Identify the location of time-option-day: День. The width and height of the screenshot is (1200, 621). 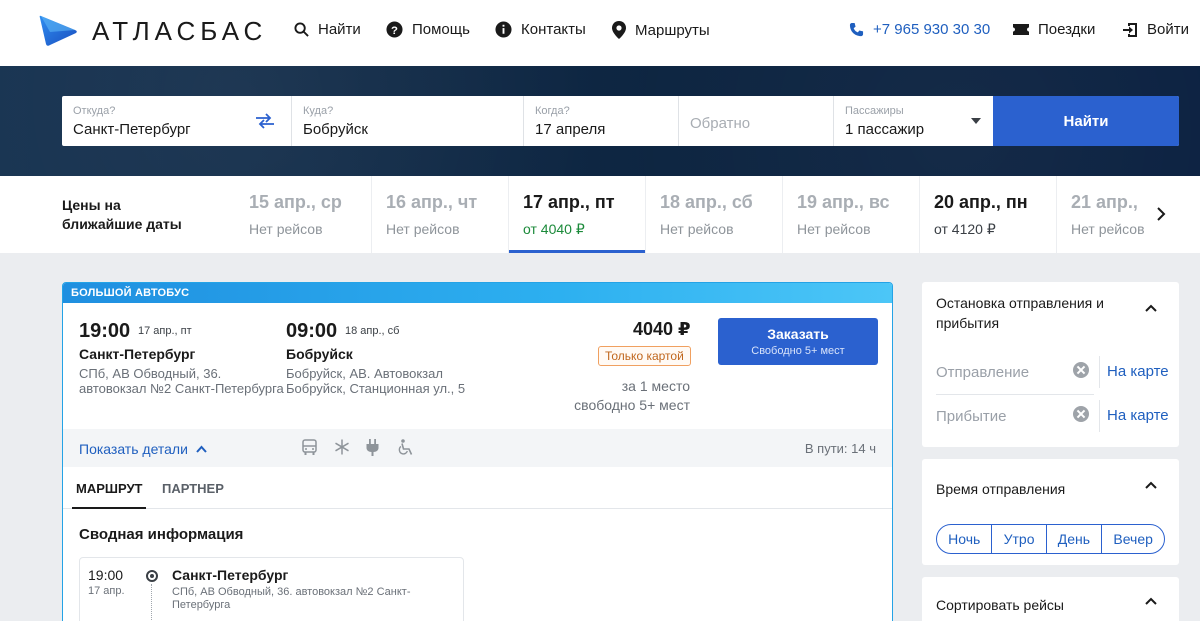
(1075, 539).